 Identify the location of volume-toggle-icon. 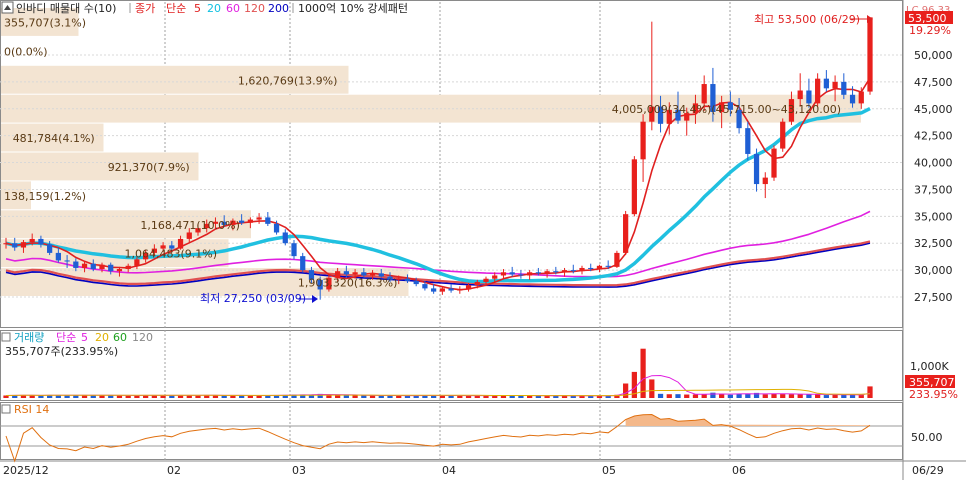
(6, 337).